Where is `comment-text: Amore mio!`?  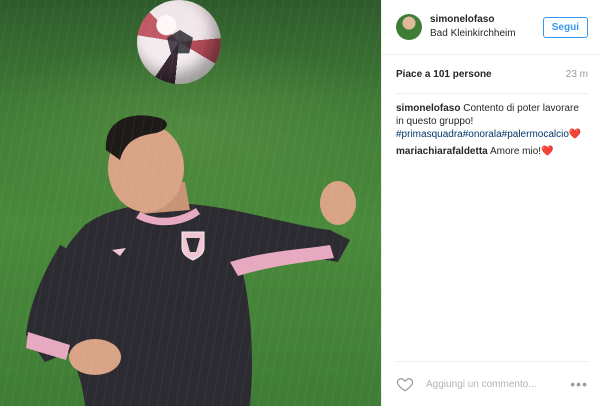 comment-text: Amore mio! is located at coordinates (515, 151).